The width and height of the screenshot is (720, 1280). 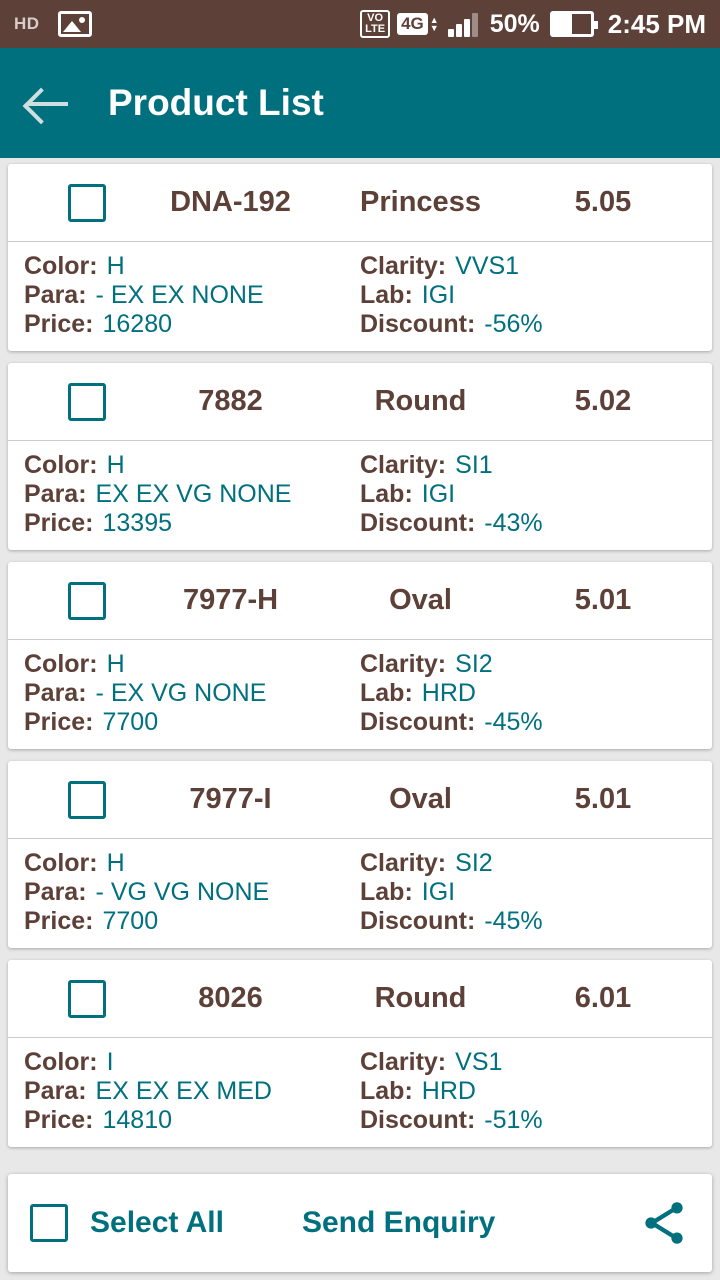 What do you see at coordinates (74, 24) in the screenshot?
I see `photo-icon` at bounding box center [74, 24].